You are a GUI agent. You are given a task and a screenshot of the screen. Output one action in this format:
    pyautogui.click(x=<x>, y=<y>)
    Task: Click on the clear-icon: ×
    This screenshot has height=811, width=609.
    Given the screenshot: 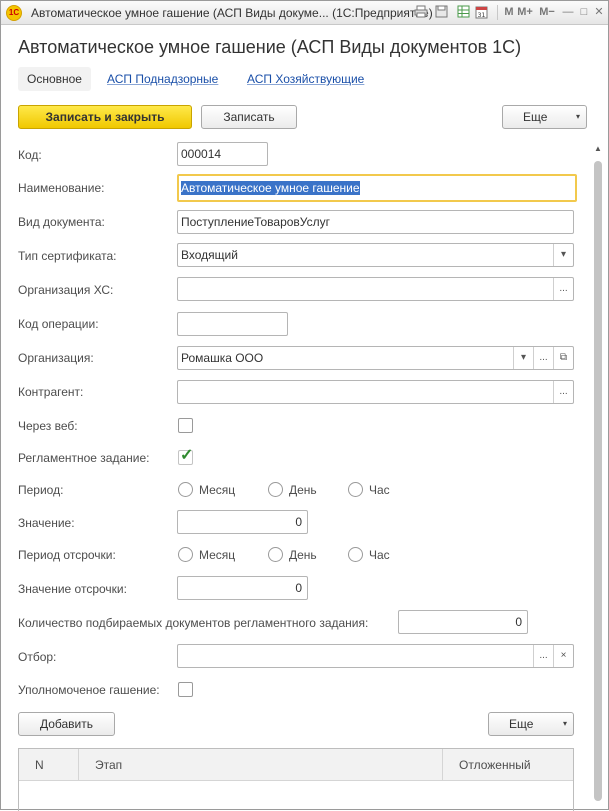 What is the action you would take?
    pyautogui.click(x=563, y=656)
    